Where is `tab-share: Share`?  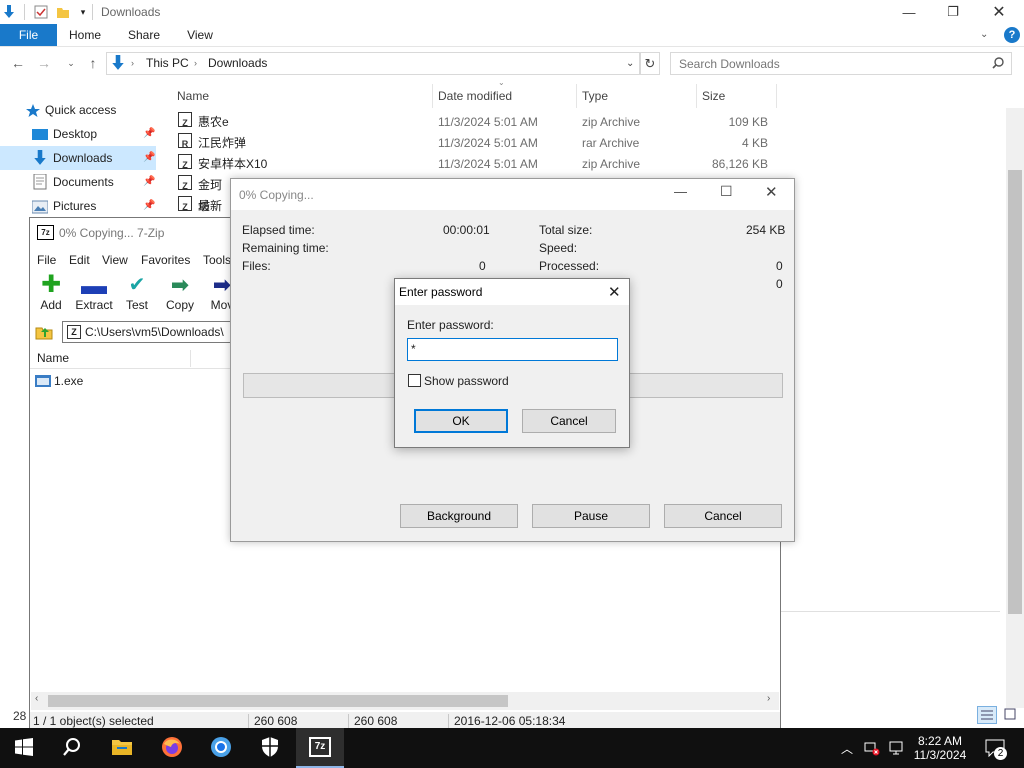
tab-share: Share is located at coordinates (144, 35).